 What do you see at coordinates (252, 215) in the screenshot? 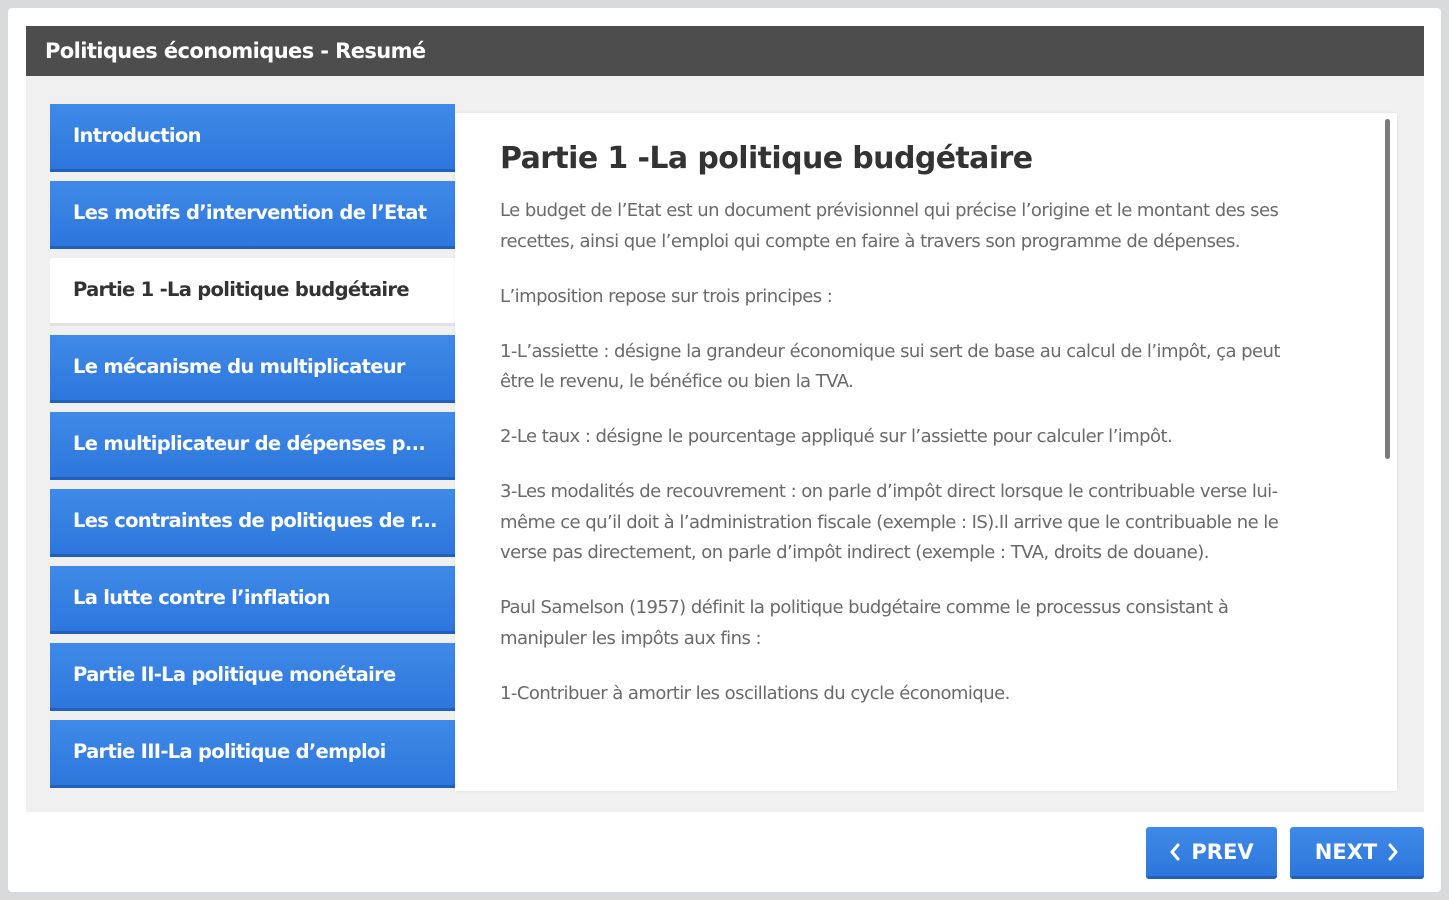
I see `sidebar-item-motifs-intervention: Les motifs d’intervention de l’Etat` at bounding box center [252, 215].